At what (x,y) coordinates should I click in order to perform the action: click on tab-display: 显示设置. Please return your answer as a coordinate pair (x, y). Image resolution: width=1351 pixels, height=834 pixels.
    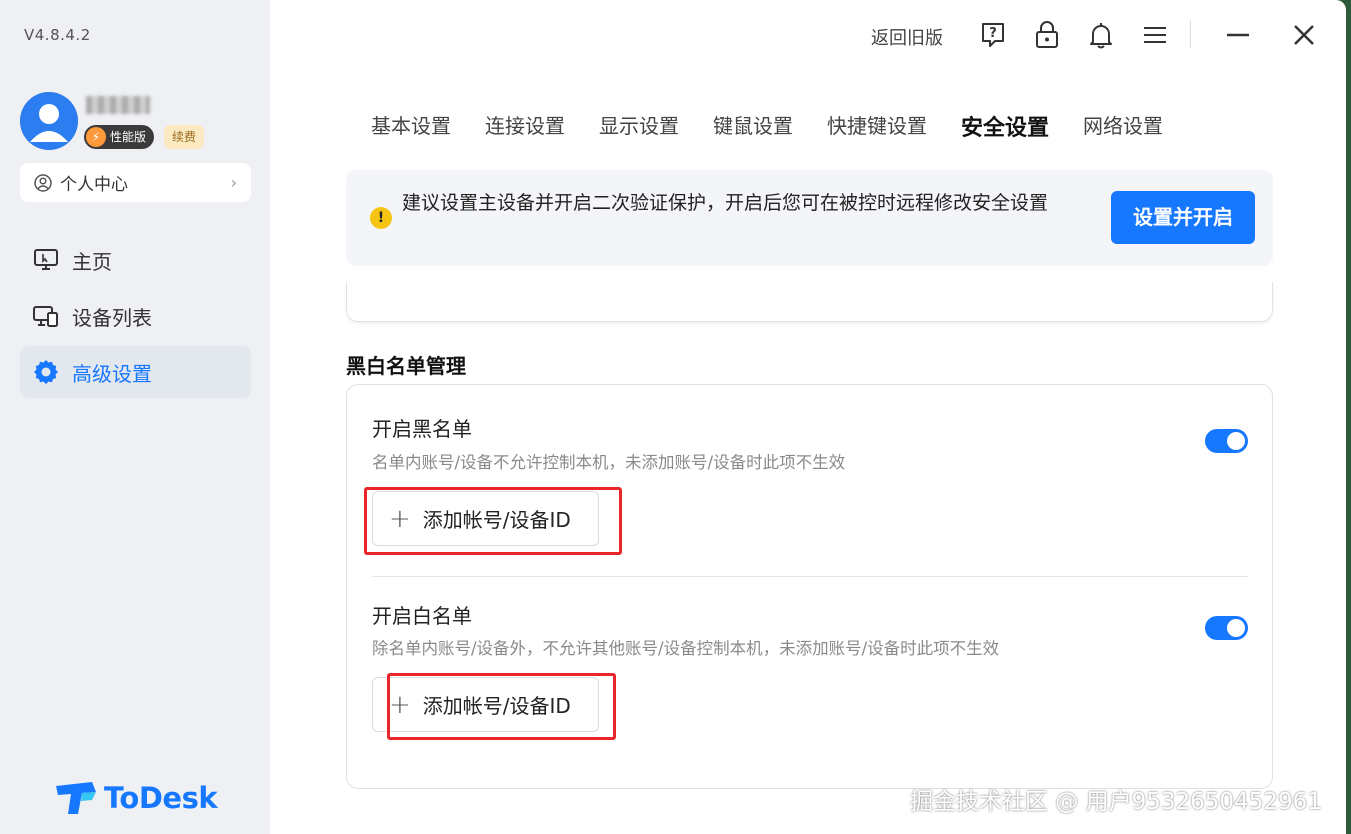
    Looking at the image, I should click on (639, 126).